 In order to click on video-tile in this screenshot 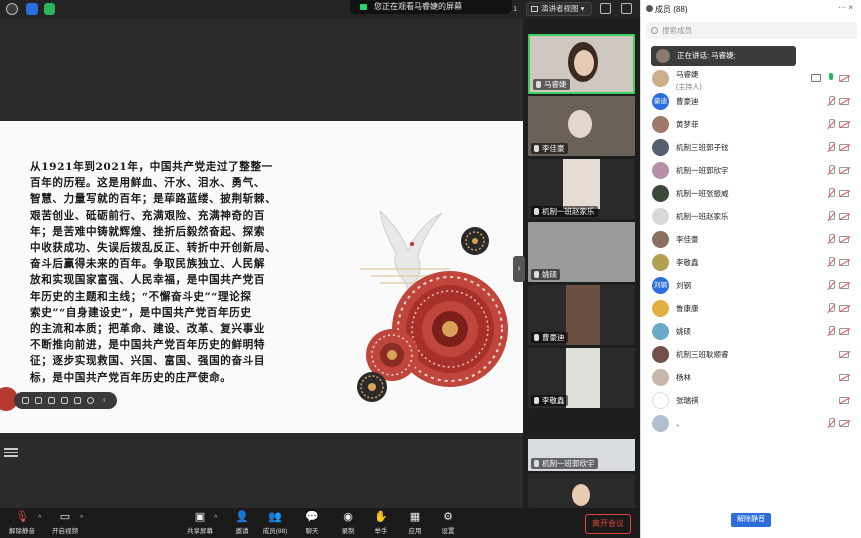, I will do `click(581, 491)`.